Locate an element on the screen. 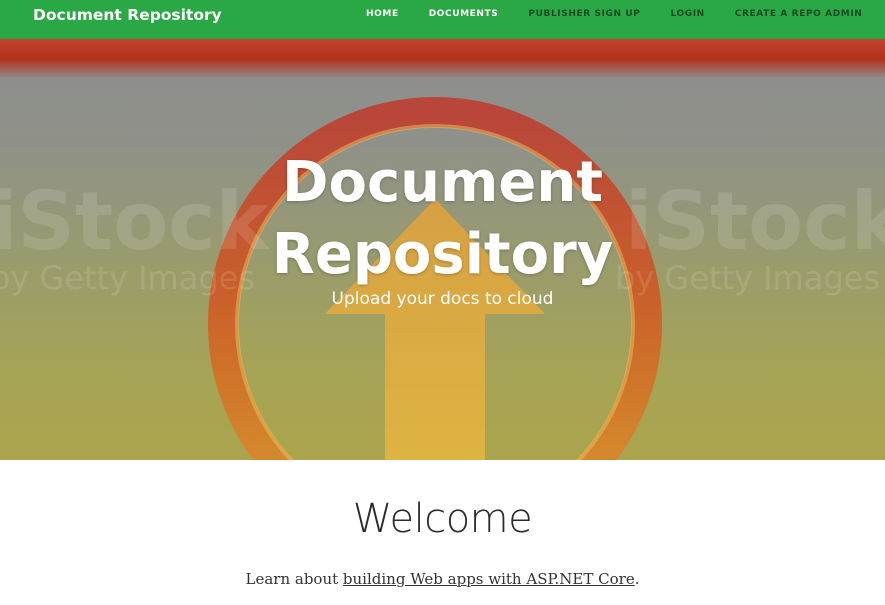 This screenshot has width=885, height=605. learn-prefix: Learn about is located at coordinates (294, 579).